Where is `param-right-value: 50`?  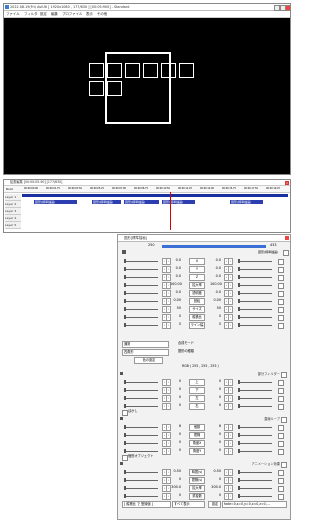 param-right-value: 50 is located at coordinates (215, 308).